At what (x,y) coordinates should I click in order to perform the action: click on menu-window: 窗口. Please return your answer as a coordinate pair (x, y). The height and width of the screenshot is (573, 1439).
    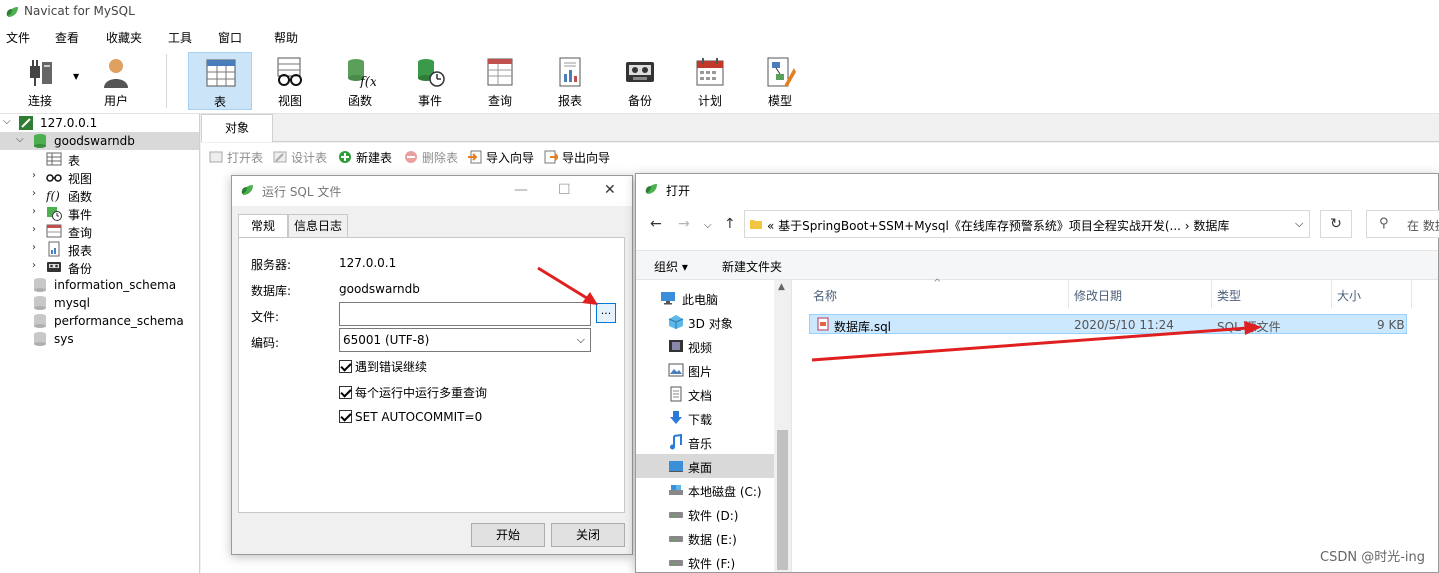
    Looking at the image, I should click on (230, 37).